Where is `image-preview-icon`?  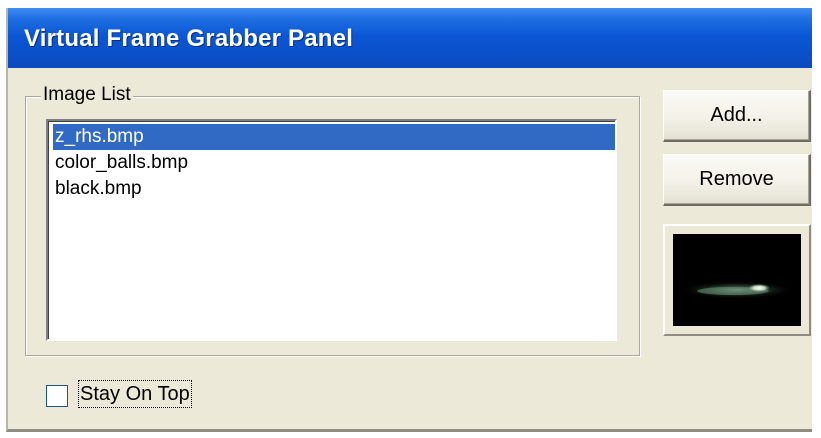
image-preview-icon is located at coordinates (737, 280).